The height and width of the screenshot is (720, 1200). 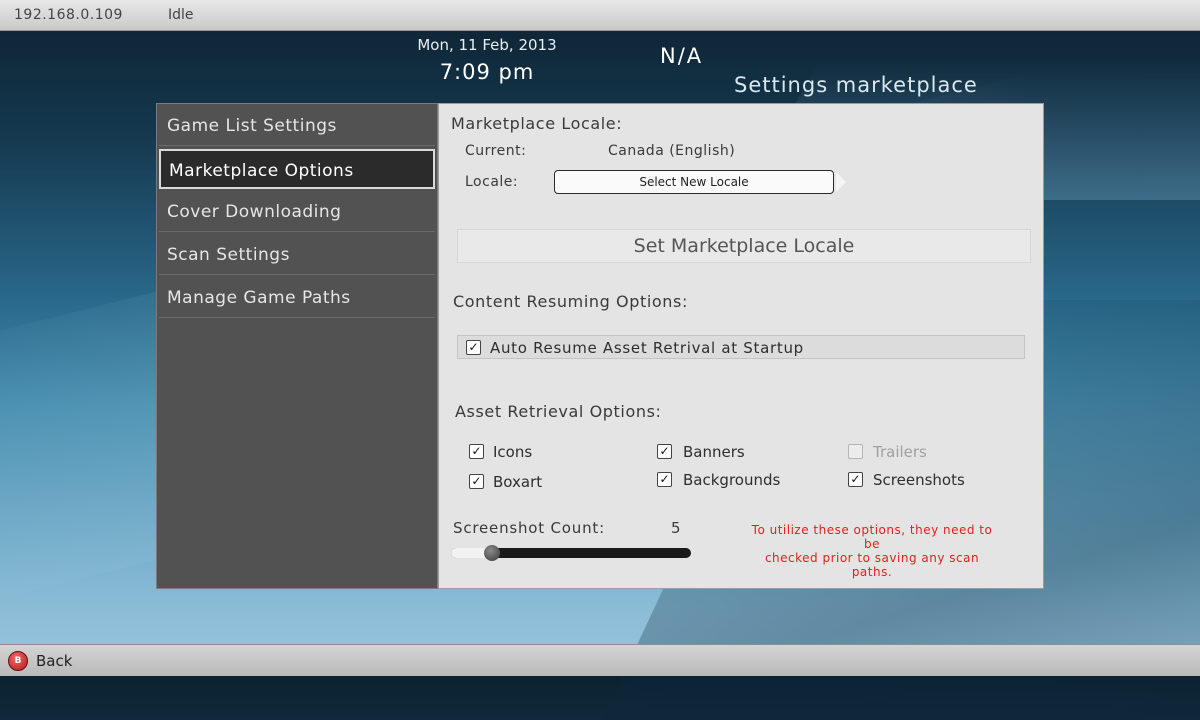 What do you see at coordinates (487, 45) in the screenshot?
I see `current-date: Mon, 11 Feb, 2013` at bounding box center [487, 45].